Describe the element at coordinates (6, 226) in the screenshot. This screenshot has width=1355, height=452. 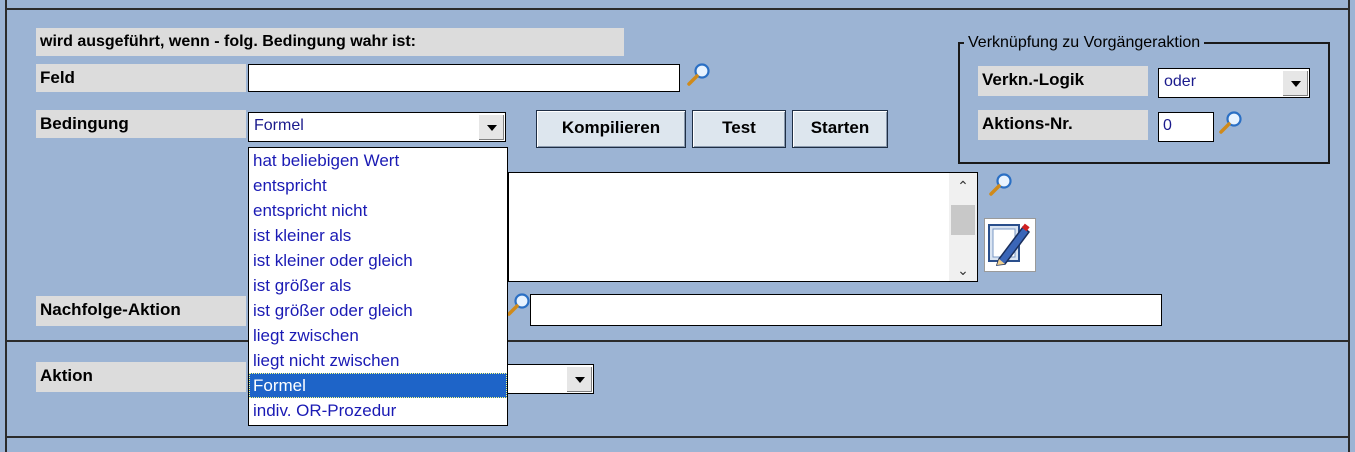
I see `frame-border-left` at that location.